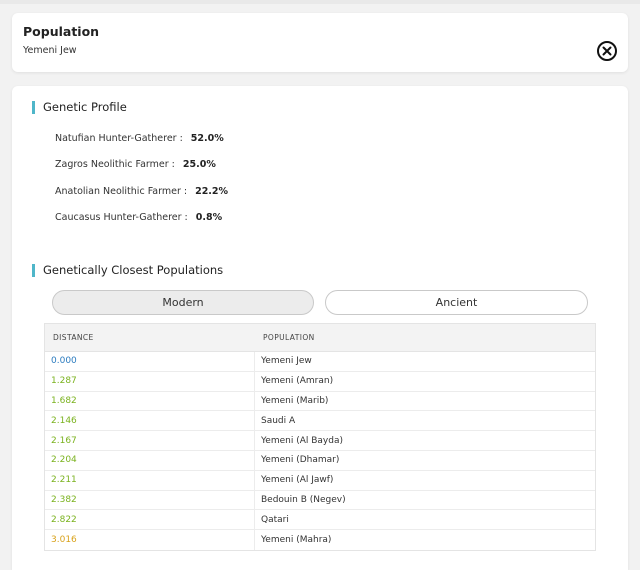 The height and width of the screenshot is (570, 640). What do you see at coordinates (320, 2) in the screenshot?
I see `top-bar` at bounding box center [320, 2].